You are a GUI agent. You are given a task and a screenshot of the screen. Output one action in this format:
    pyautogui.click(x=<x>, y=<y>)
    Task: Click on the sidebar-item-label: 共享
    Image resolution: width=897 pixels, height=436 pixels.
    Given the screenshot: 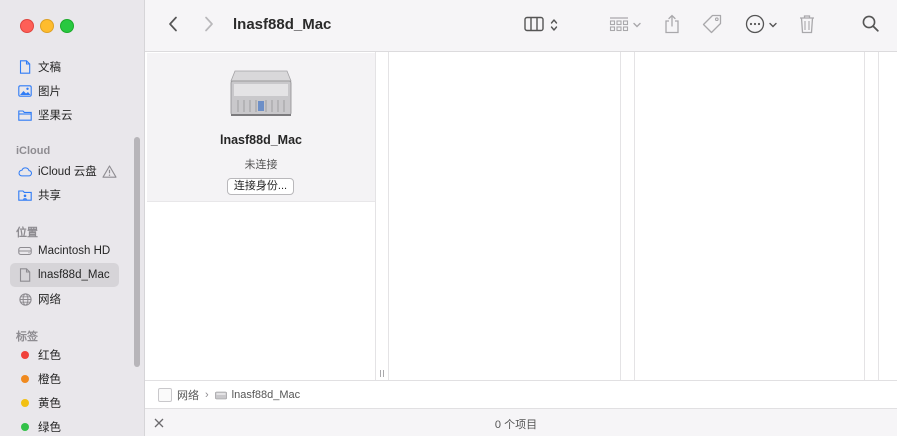 What is the action you would take?
    pyautogui.click(x=49, y=196)
    